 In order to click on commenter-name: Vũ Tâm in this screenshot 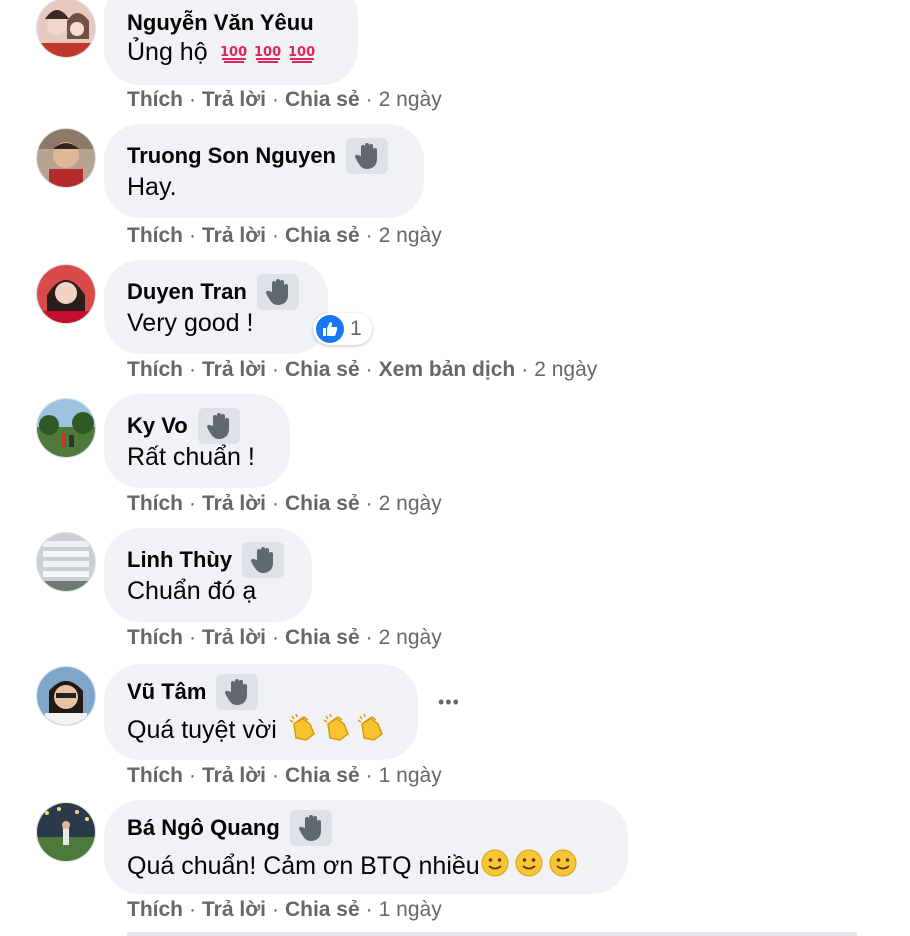, I will do `click(166, 692)`.